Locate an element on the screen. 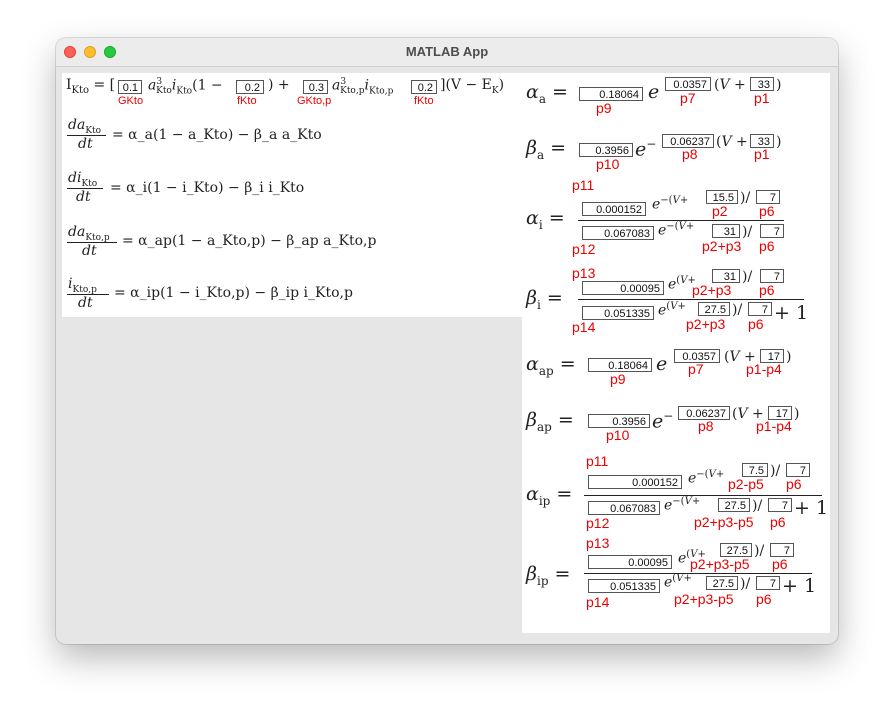 This screenshot has height=719, width=894. beta-i-den-div-input: 7 is located at coordinates (760, 309).